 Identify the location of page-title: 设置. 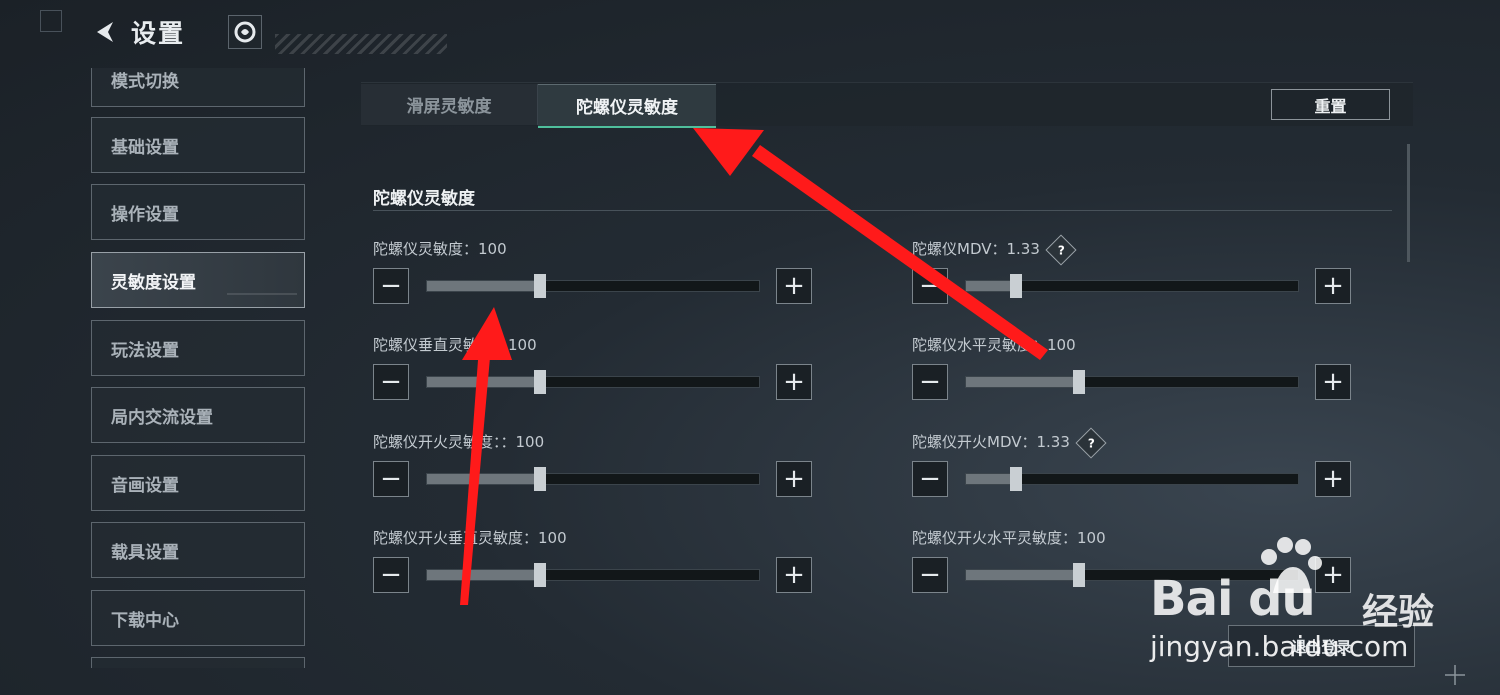
(158, 33).